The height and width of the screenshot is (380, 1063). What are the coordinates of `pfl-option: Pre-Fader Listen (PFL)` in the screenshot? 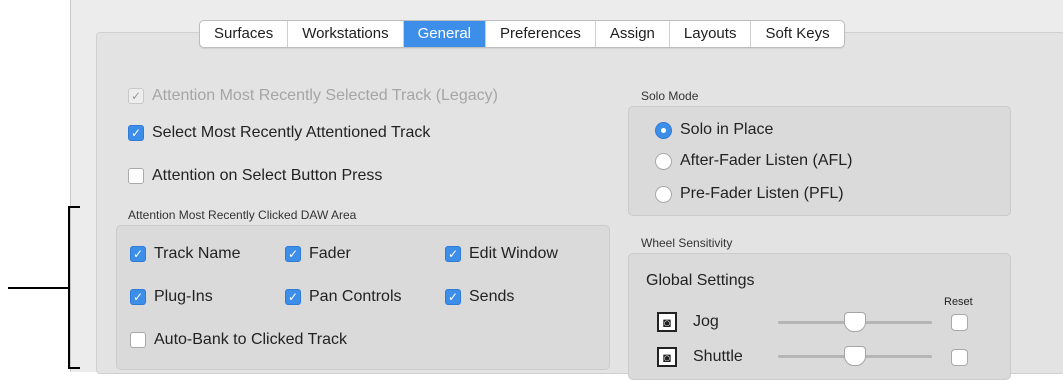 It's located at (749, 194).